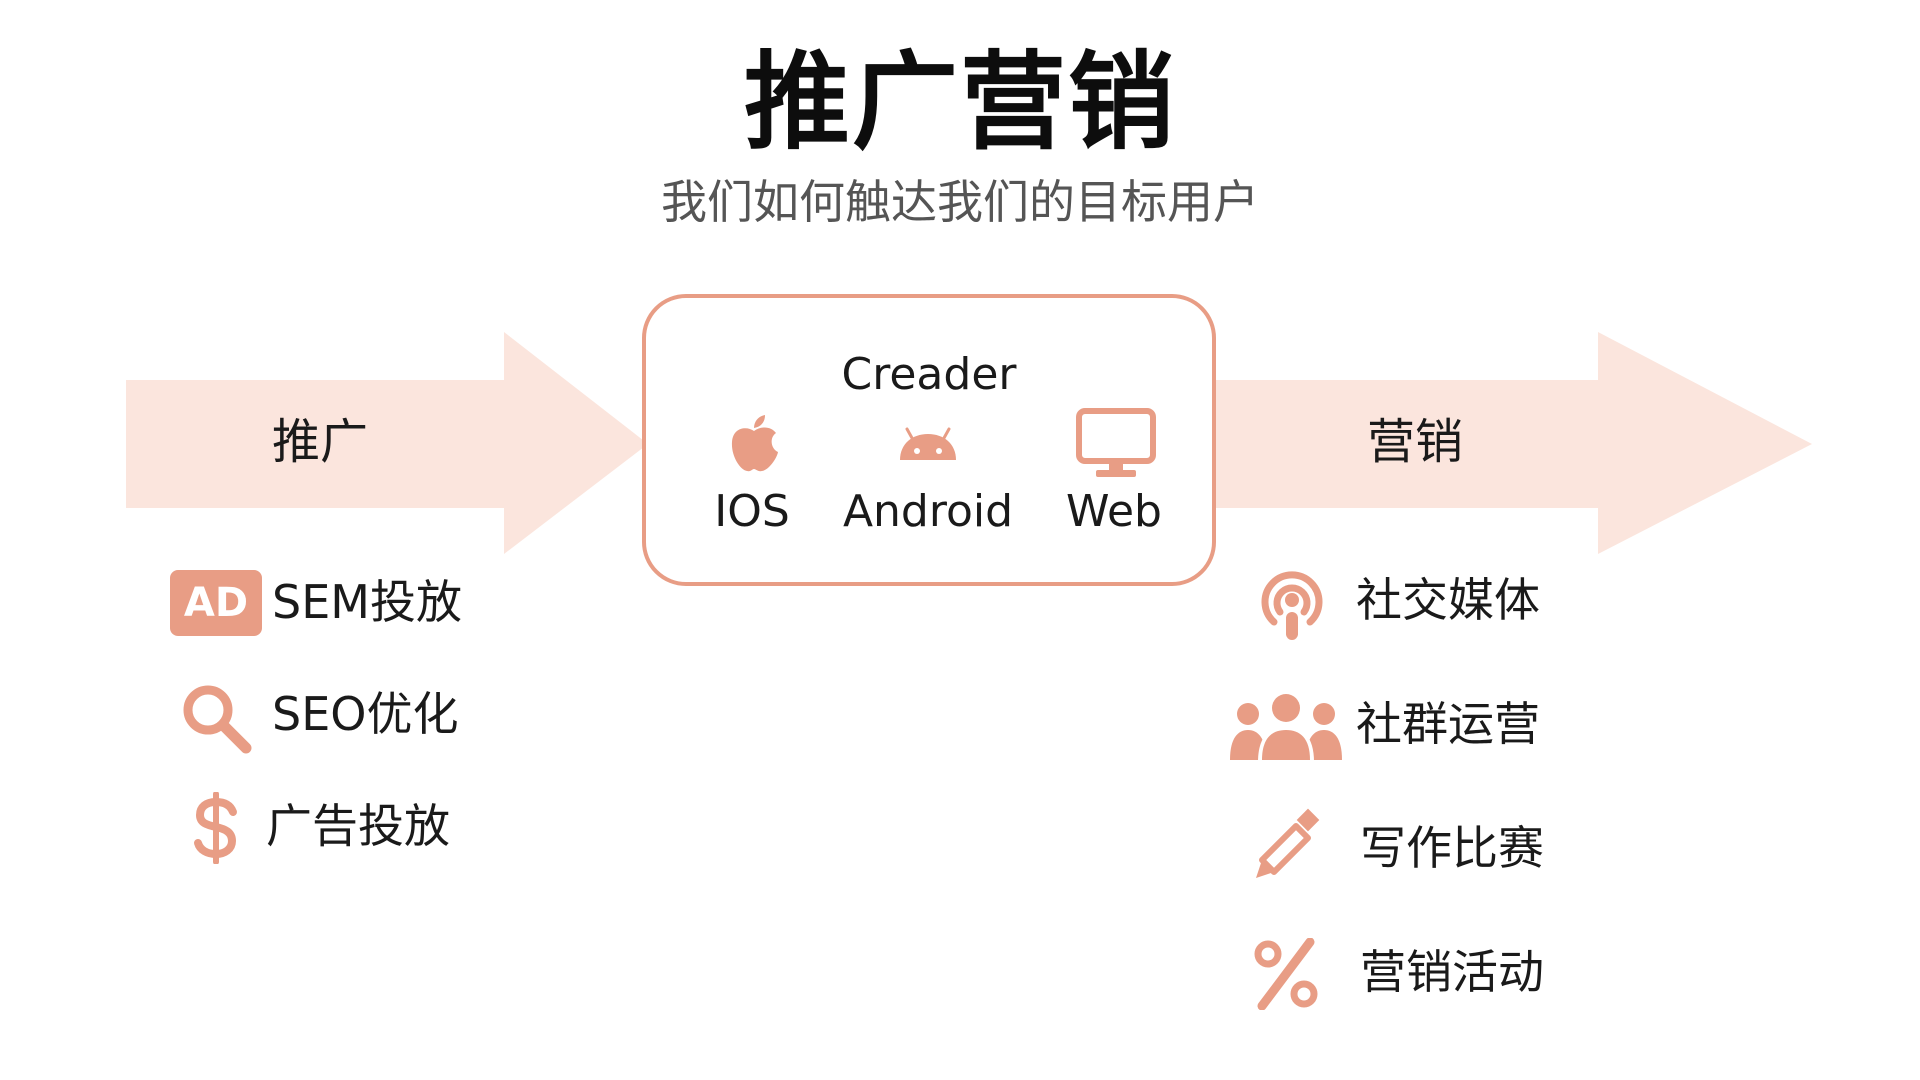 This screenshot has width=1920, height=1080. Describe the element at coordinates (1116, 442) in the screenshot. I see `monitor-icon` at that location.